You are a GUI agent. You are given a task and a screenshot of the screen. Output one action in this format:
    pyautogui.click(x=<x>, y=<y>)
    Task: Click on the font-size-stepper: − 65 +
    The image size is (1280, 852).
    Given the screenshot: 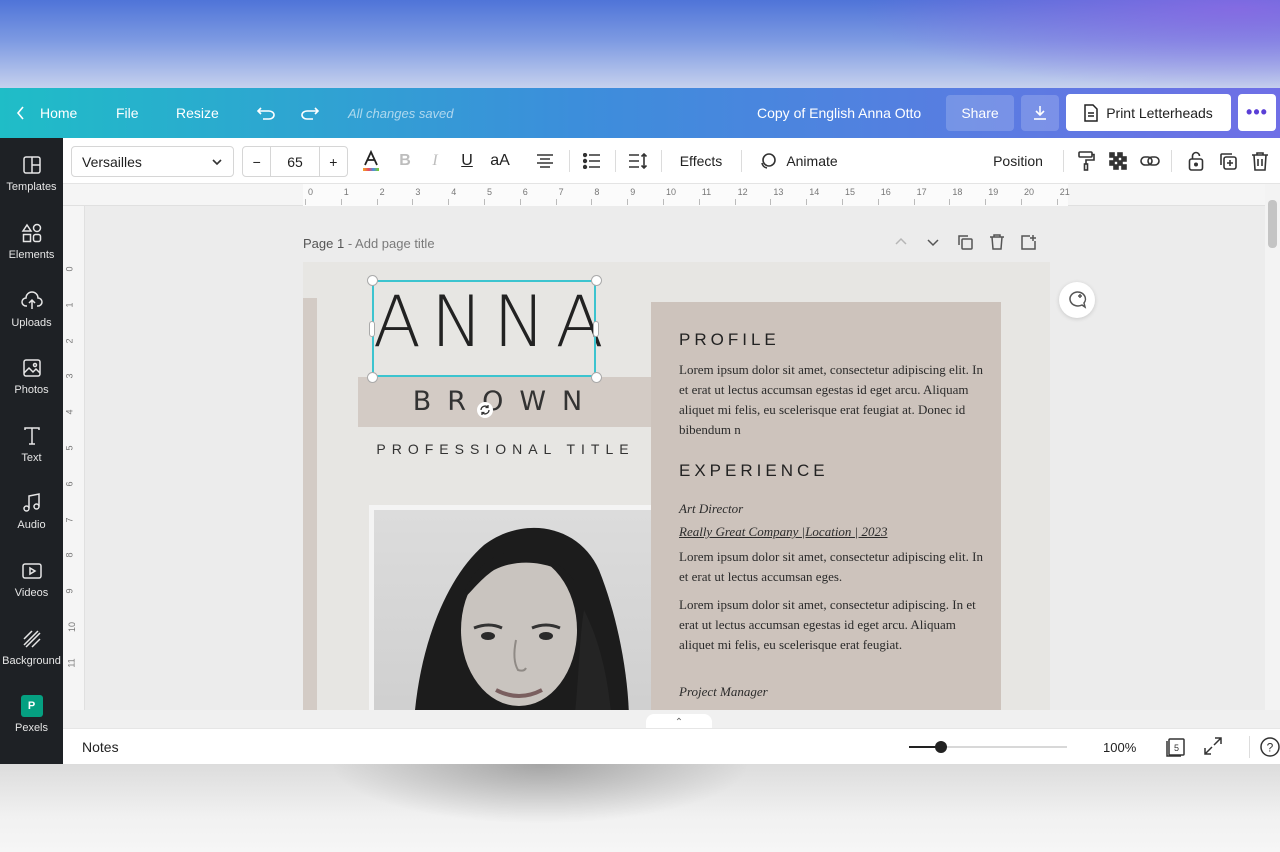 What is the action you would take?
    pyautogui.click(x=295, y=161)
    